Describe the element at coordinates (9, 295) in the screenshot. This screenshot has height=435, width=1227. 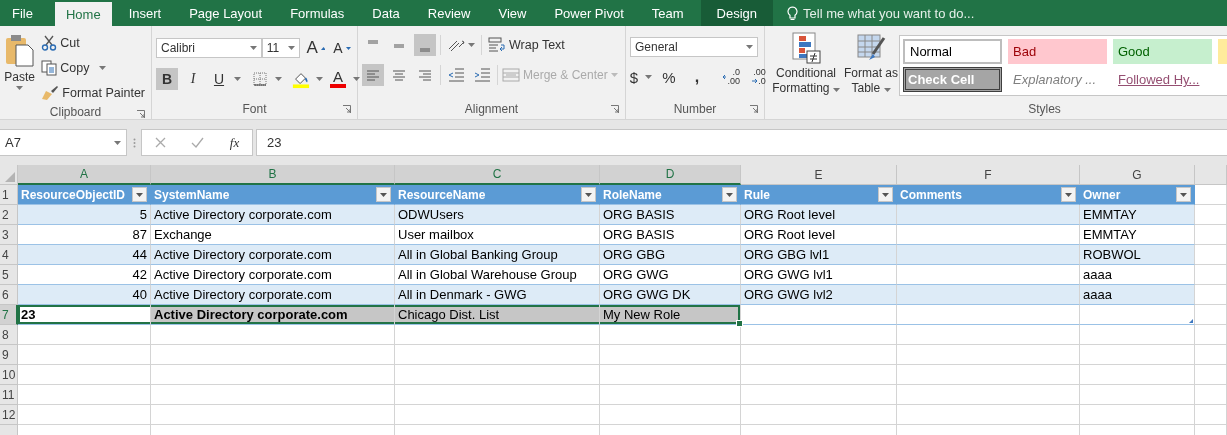
I see `row-header: 6` at that location.